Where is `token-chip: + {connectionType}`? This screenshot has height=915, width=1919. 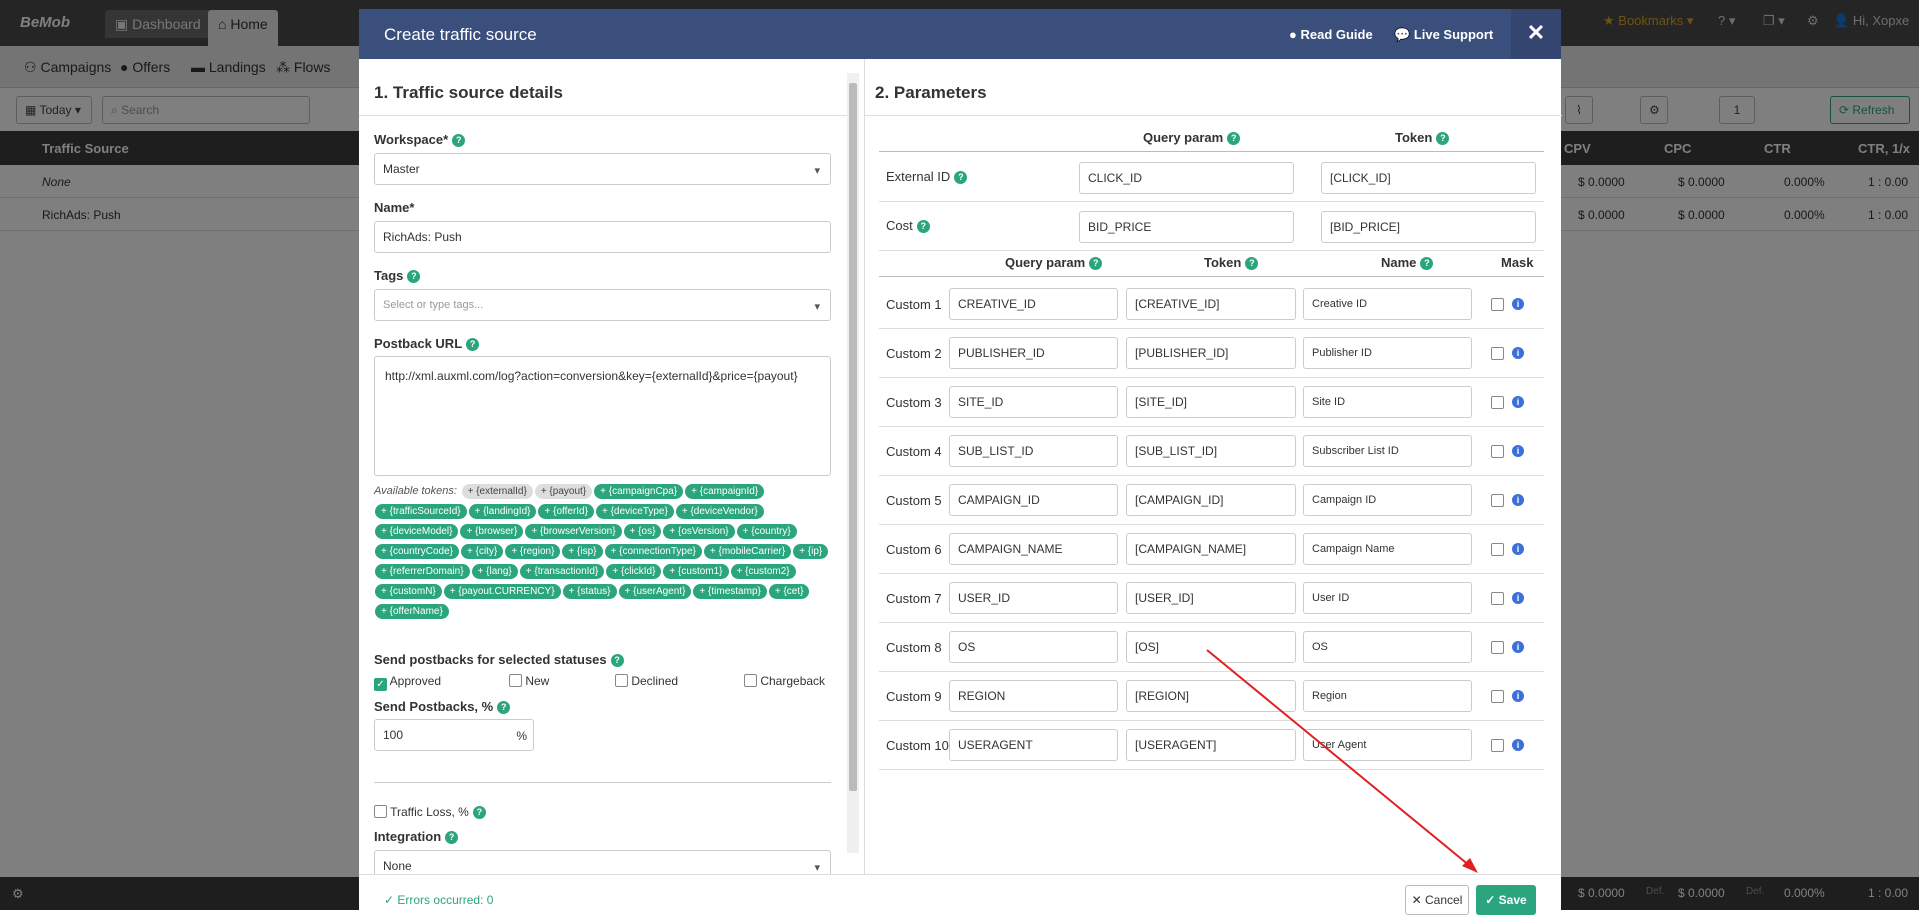
token-chip: + {connectionType} is located at coordinates (653, 551).